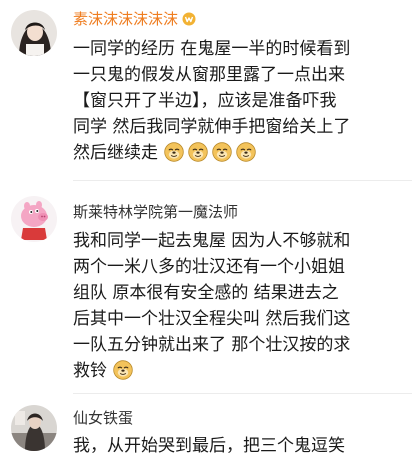  What do you see at coordinates (239, 371) in the screenshot?
I see `comment-line-with-emoji: 救铃` at bounding box center [239, 371].